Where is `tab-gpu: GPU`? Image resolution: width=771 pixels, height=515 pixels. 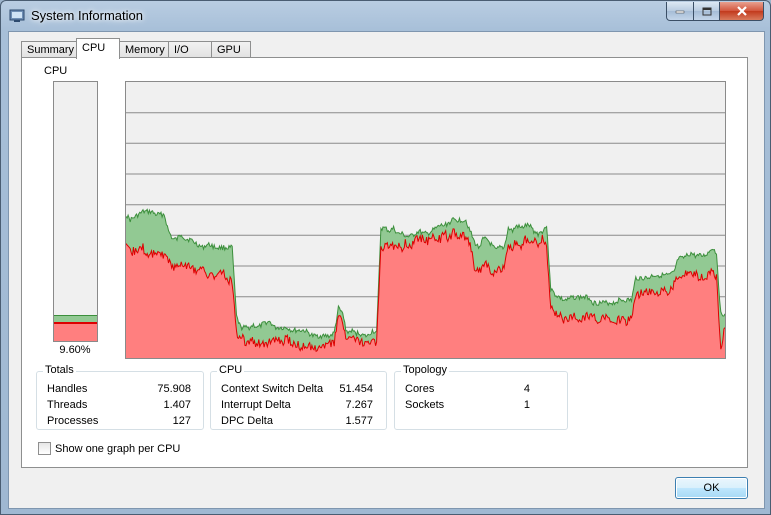 tab-gpu: GPU is located at coordinates (231, 49).